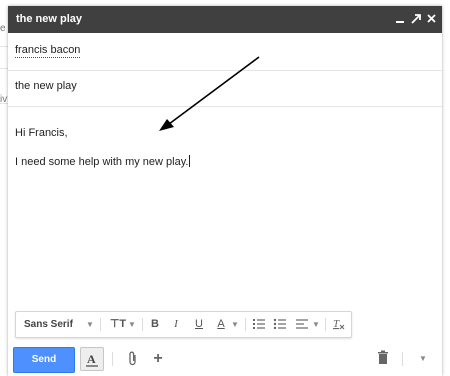 This screenshot has width=450, height=376. Describe the element at coordinates (118, 324) in the screenshot. I see `font-size-icon: ⊤T` at that location.